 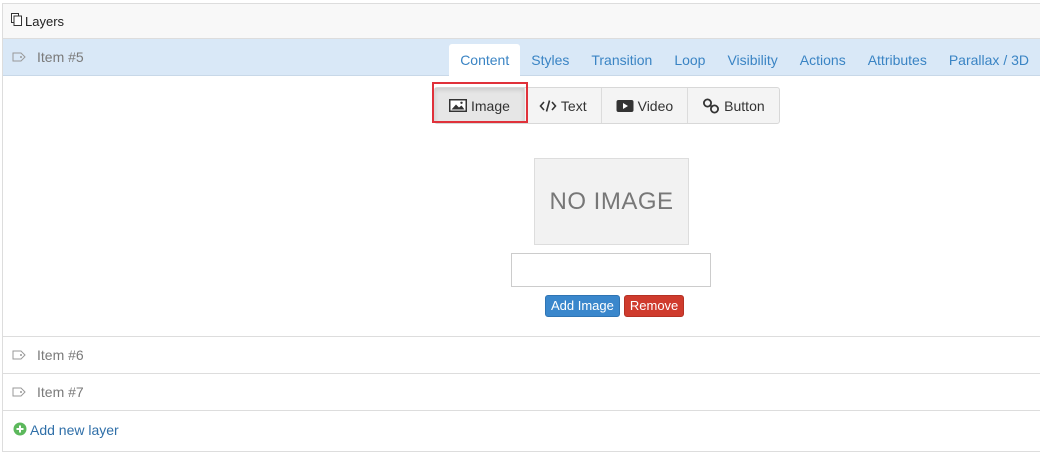 What do you see at coordinates (16, 21) in the screenshot?
I see `layers-icon` at bounding box center [16, 21].